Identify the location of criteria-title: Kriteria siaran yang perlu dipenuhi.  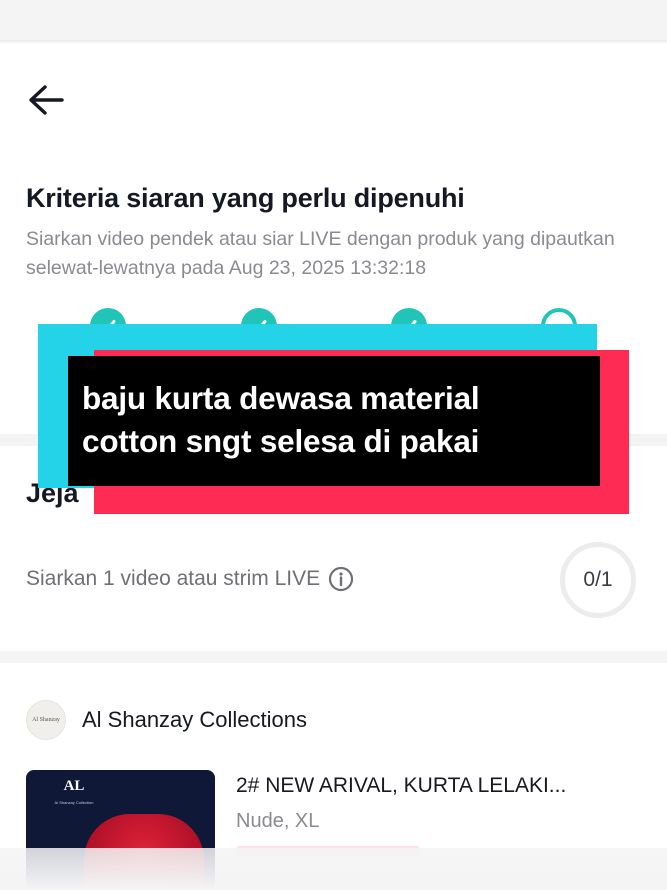
(245, 198).